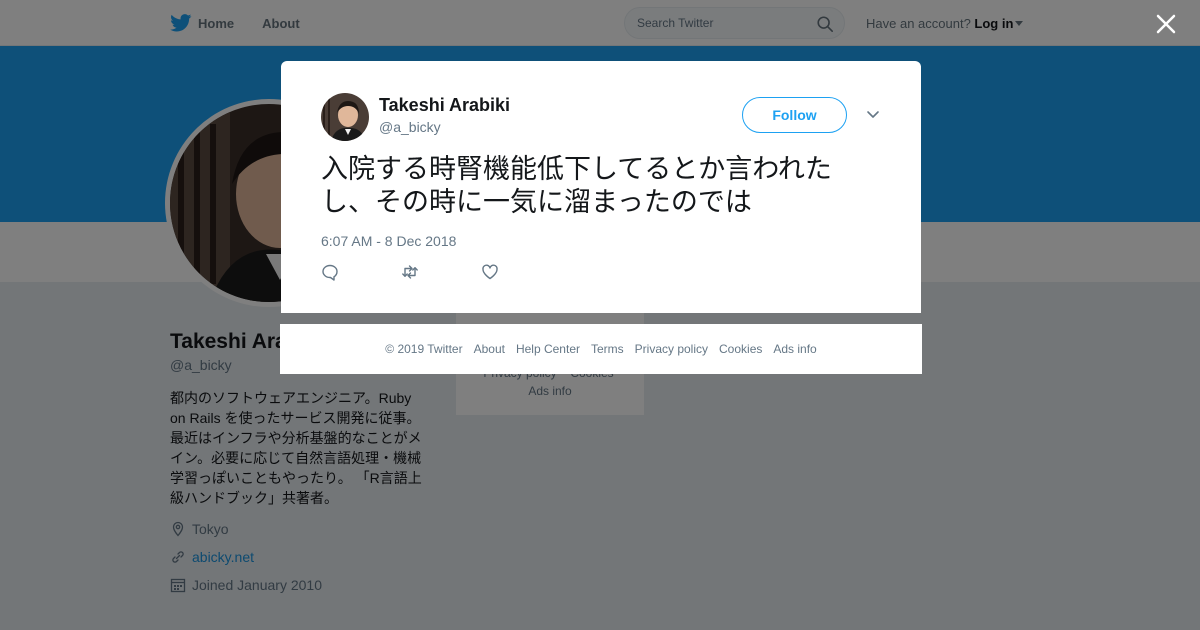 This screenshot has width=1200, height=630. What do you see at coordinates (671, 349) in the screenshot?
I see `footer-privacy-link: Privacy policy` at bounding box center [671, 349].